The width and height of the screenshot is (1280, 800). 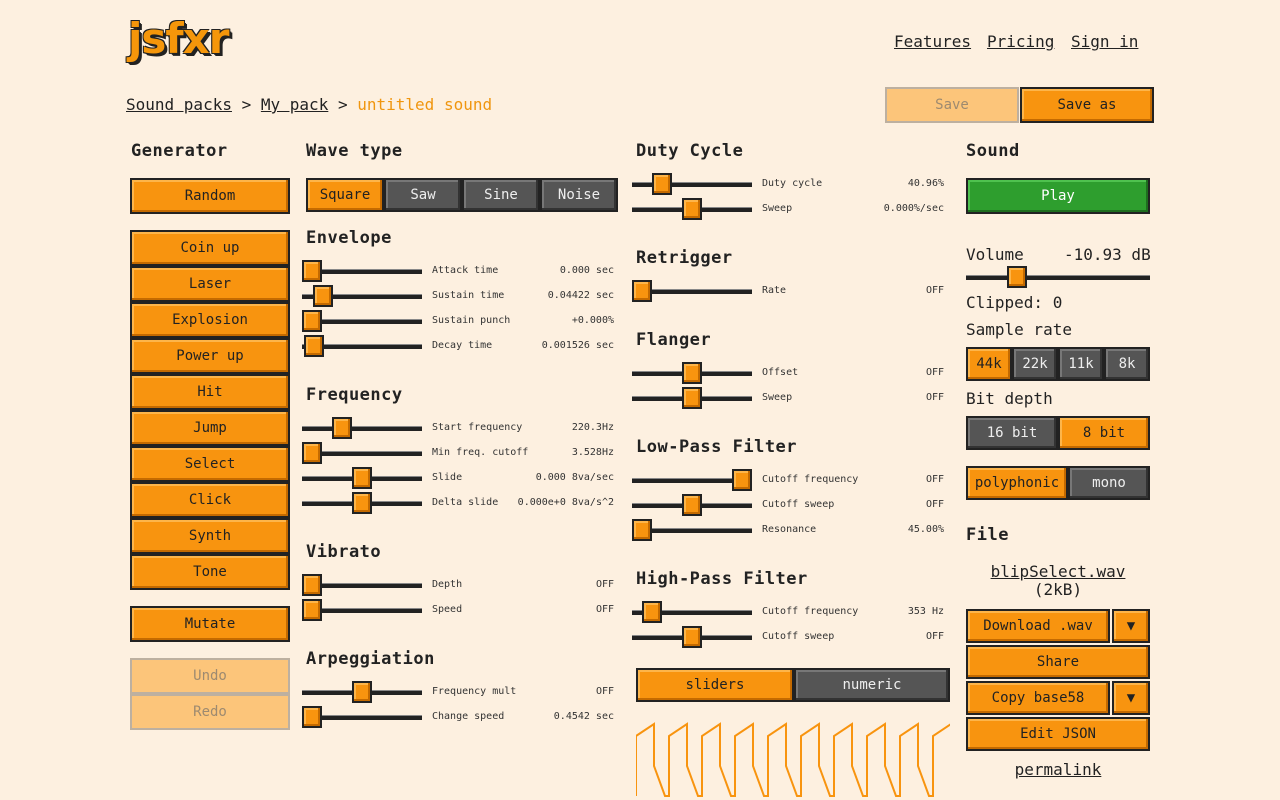 What do you see at coordinates (423, 195) in the screenshot?
I see `wave-saw-button: Saw` at bounding box center [423, 195].